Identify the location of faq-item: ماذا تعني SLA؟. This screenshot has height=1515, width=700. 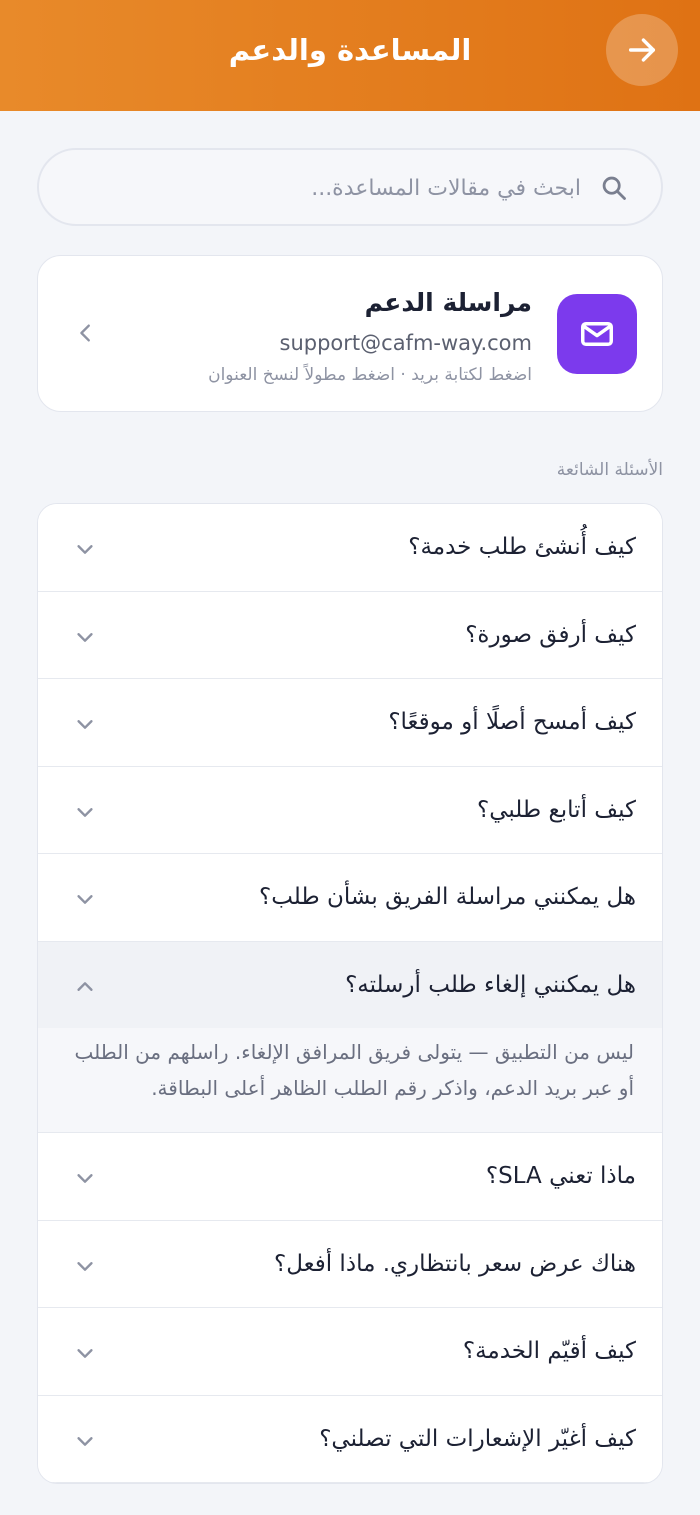
(350, 1177).